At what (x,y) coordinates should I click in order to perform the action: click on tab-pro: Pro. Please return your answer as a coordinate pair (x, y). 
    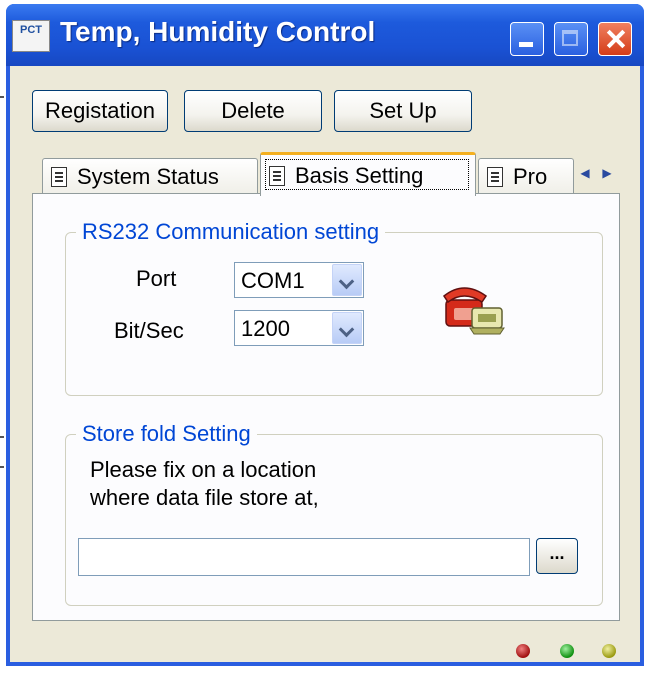
    Looking at the image, I should click on (526, 176).